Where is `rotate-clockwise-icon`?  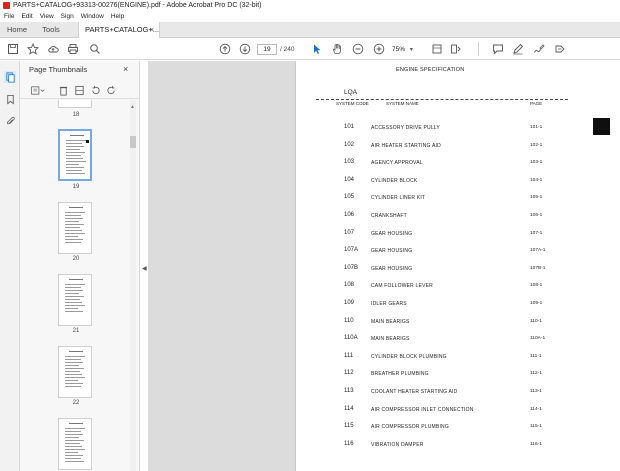
rotate-clockwise-icon is located at coordinates (111, 90).